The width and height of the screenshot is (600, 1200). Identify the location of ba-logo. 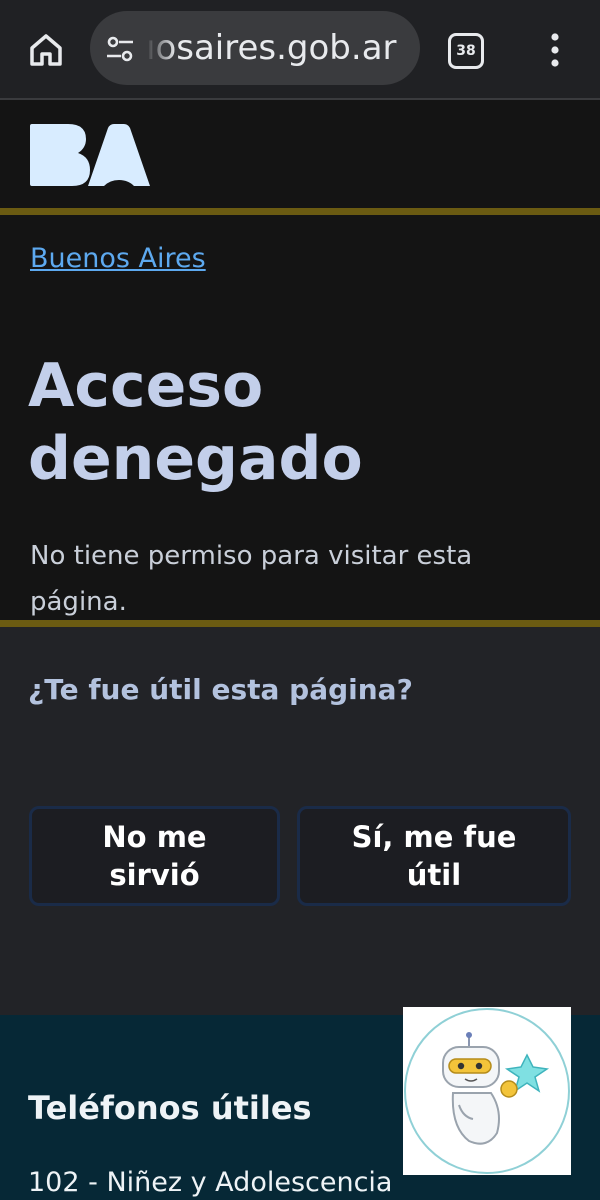
(90, 155).